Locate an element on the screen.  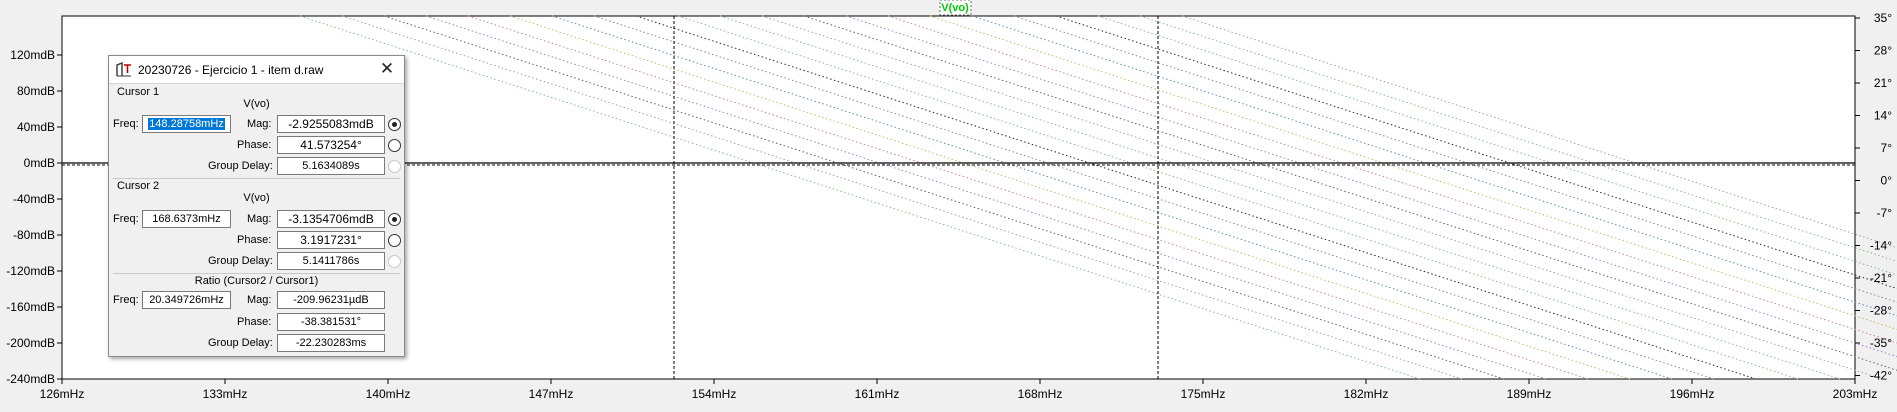
left-tick-label: -80mdB is located at coordinates (34, 235).